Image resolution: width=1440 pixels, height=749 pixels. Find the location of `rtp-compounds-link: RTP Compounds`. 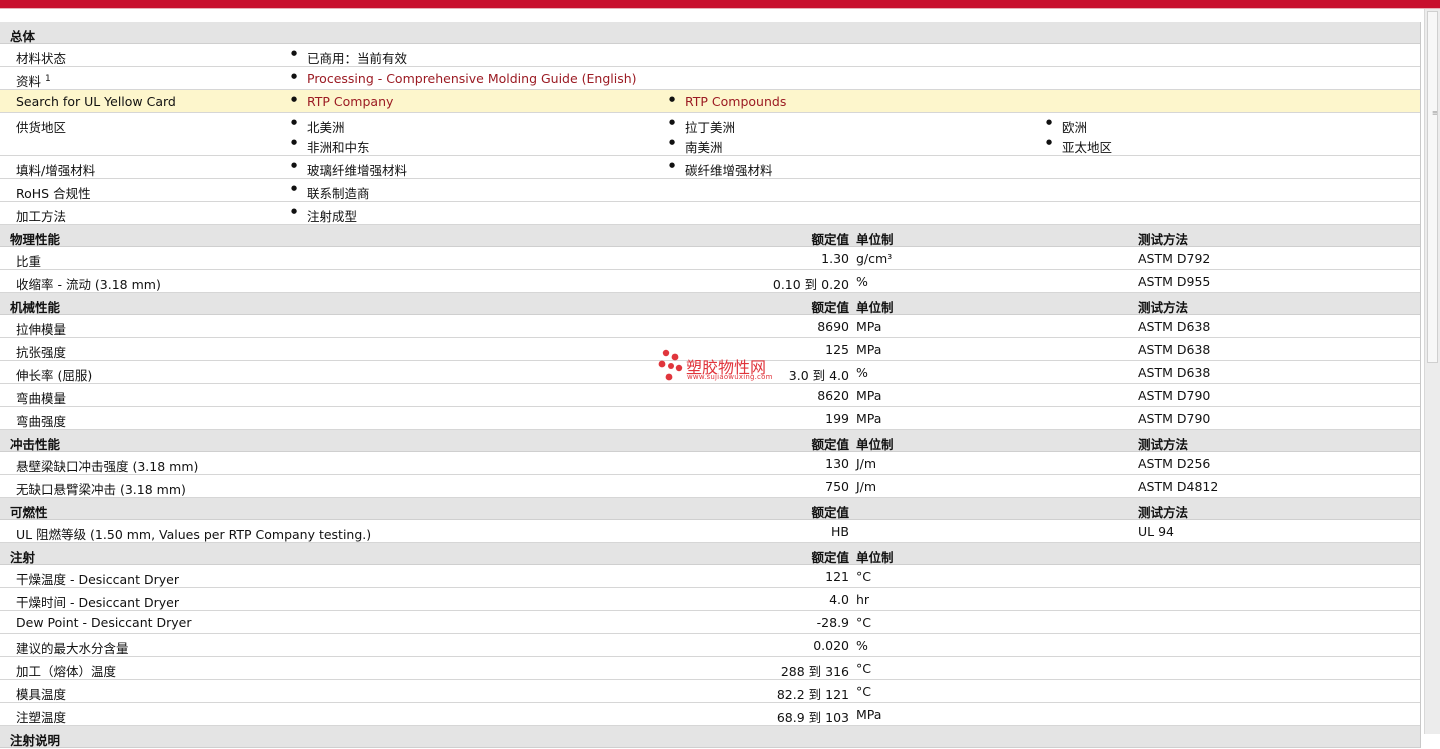

rtp-compounds-link: RTP Compounds is located at coordinates (735, 101).